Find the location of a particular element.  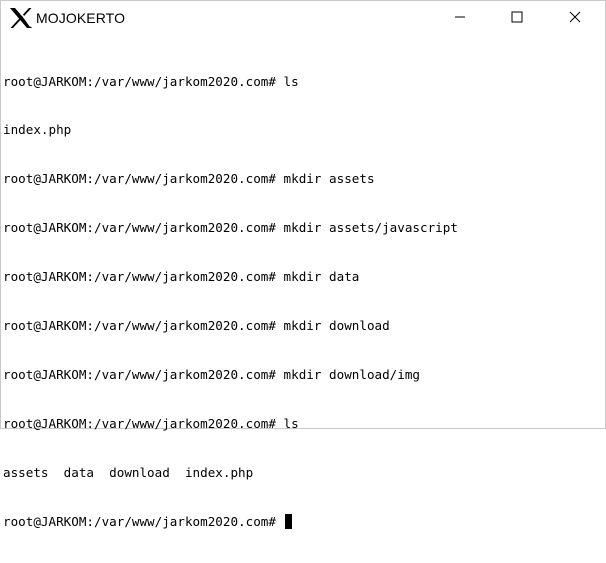

minimize-icon is located at coordinates (460, 19).